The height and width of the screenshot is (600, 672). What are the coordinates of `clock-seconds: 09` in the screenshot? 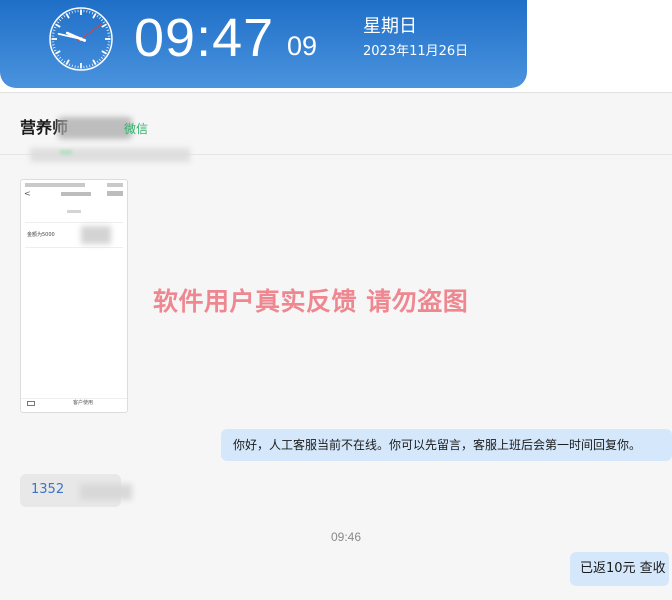 It's located at (302, 46).